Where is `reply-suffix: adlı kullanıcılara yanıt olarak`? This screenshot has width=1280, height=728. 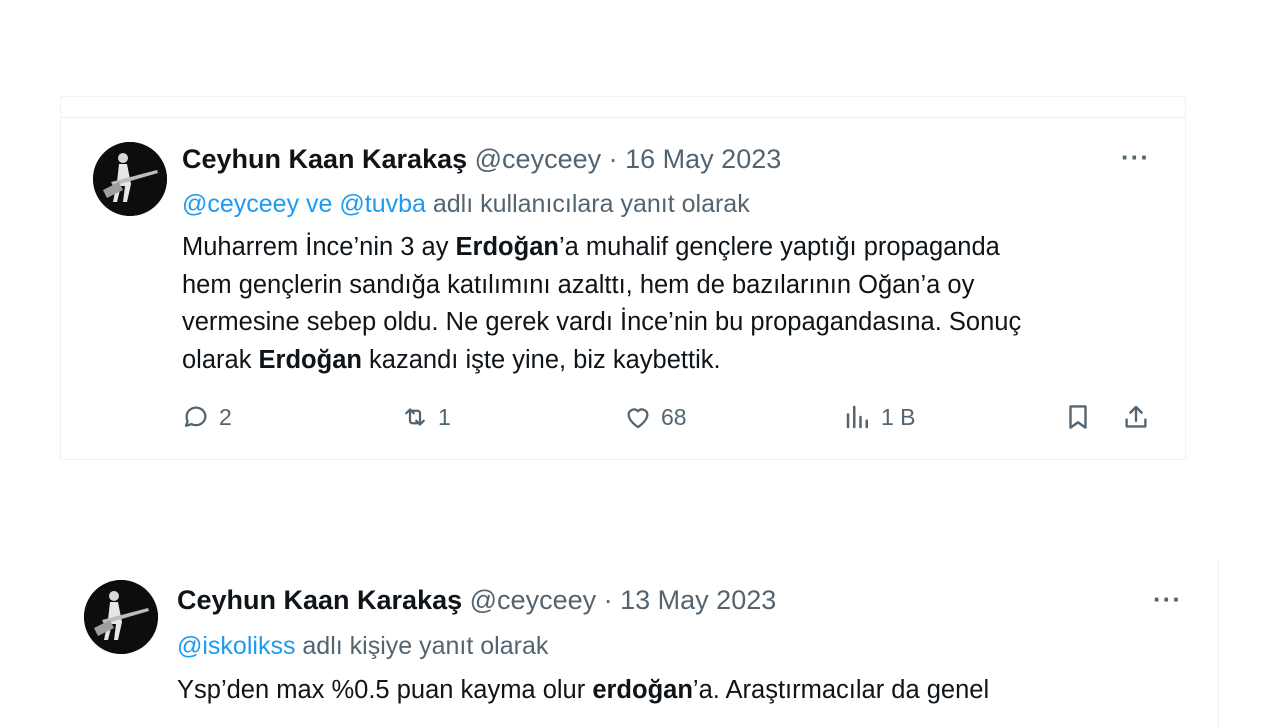 reply-suffix: adlı kullanıcılara yanıt olarak is located at coordinates (591, 204).